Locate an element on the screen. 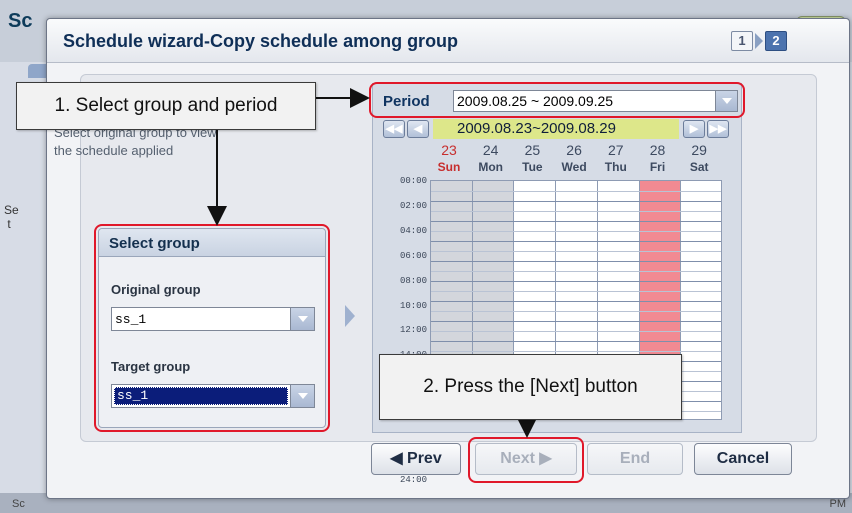 Image resolution: width=852 pixels, height=513 pixels. background-title: Sc is located at coordinates (20, 21).